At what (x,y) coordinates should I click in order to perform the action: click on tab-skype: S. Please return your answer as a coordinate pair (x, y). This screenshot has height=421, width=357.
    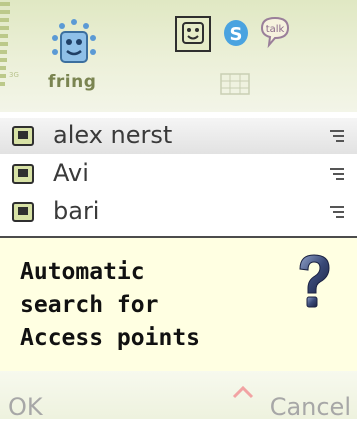
    Looking at the image, I should click on (236, 33).